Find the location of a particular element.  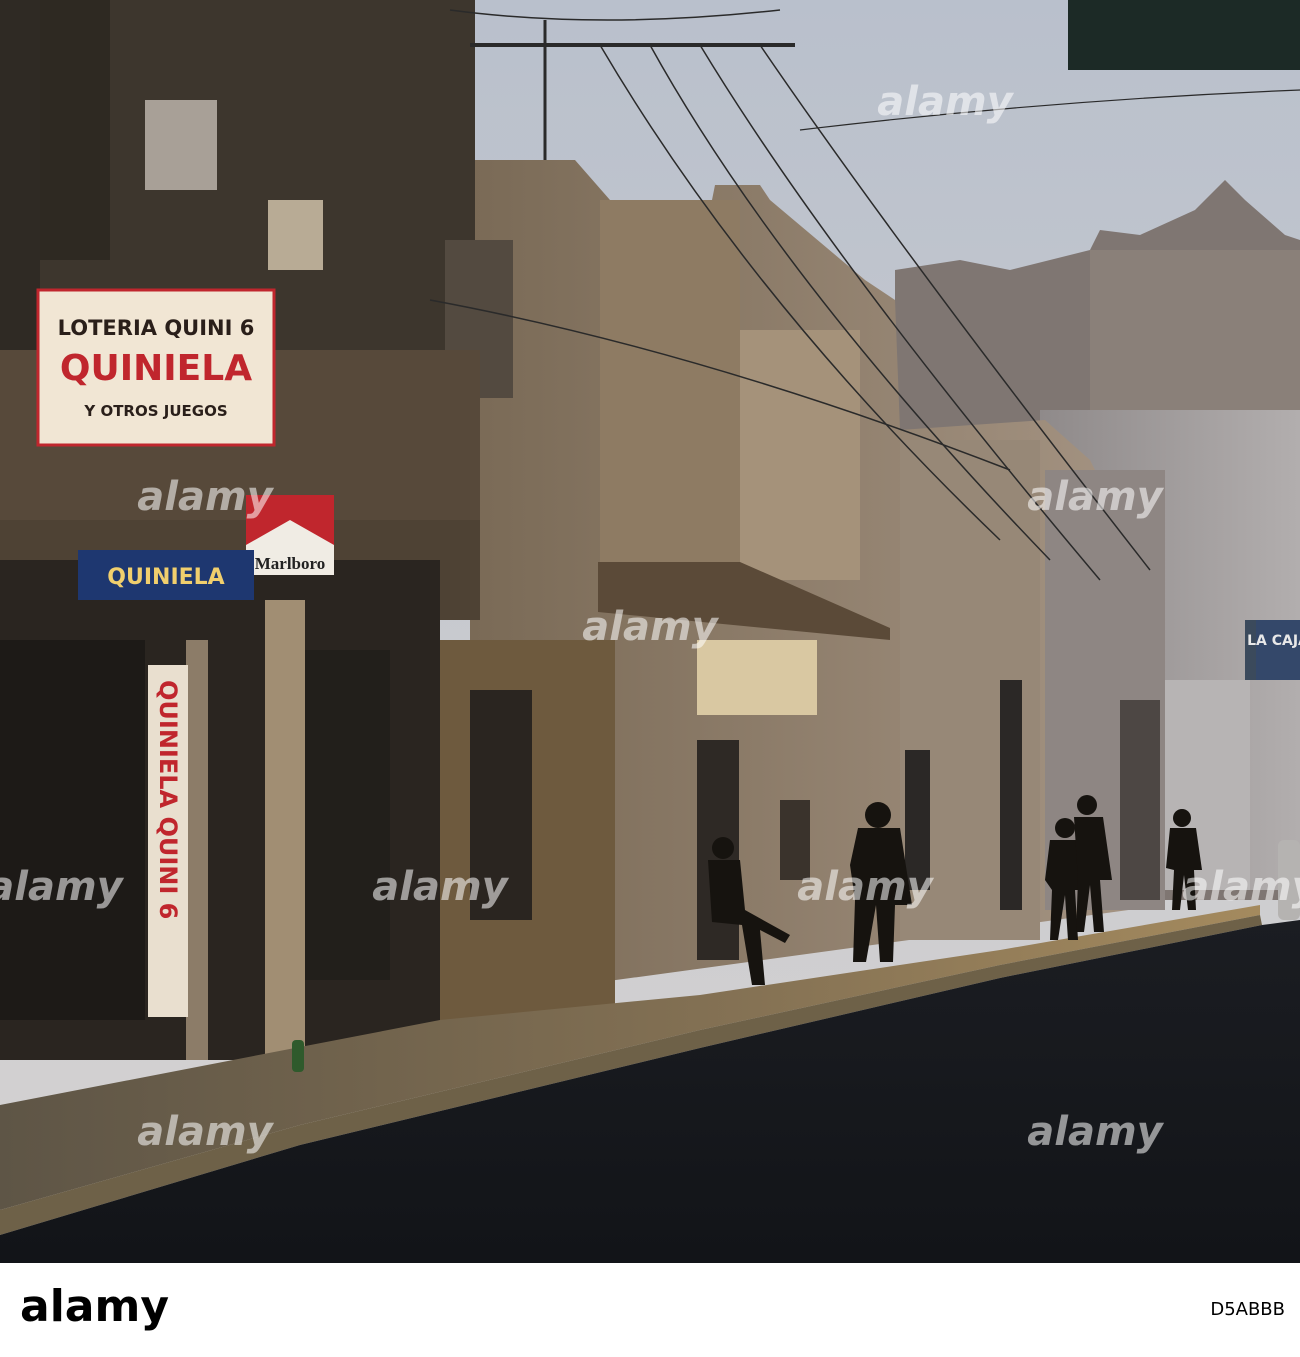

watermark-top: alamy is located at coordinates (945, 102).